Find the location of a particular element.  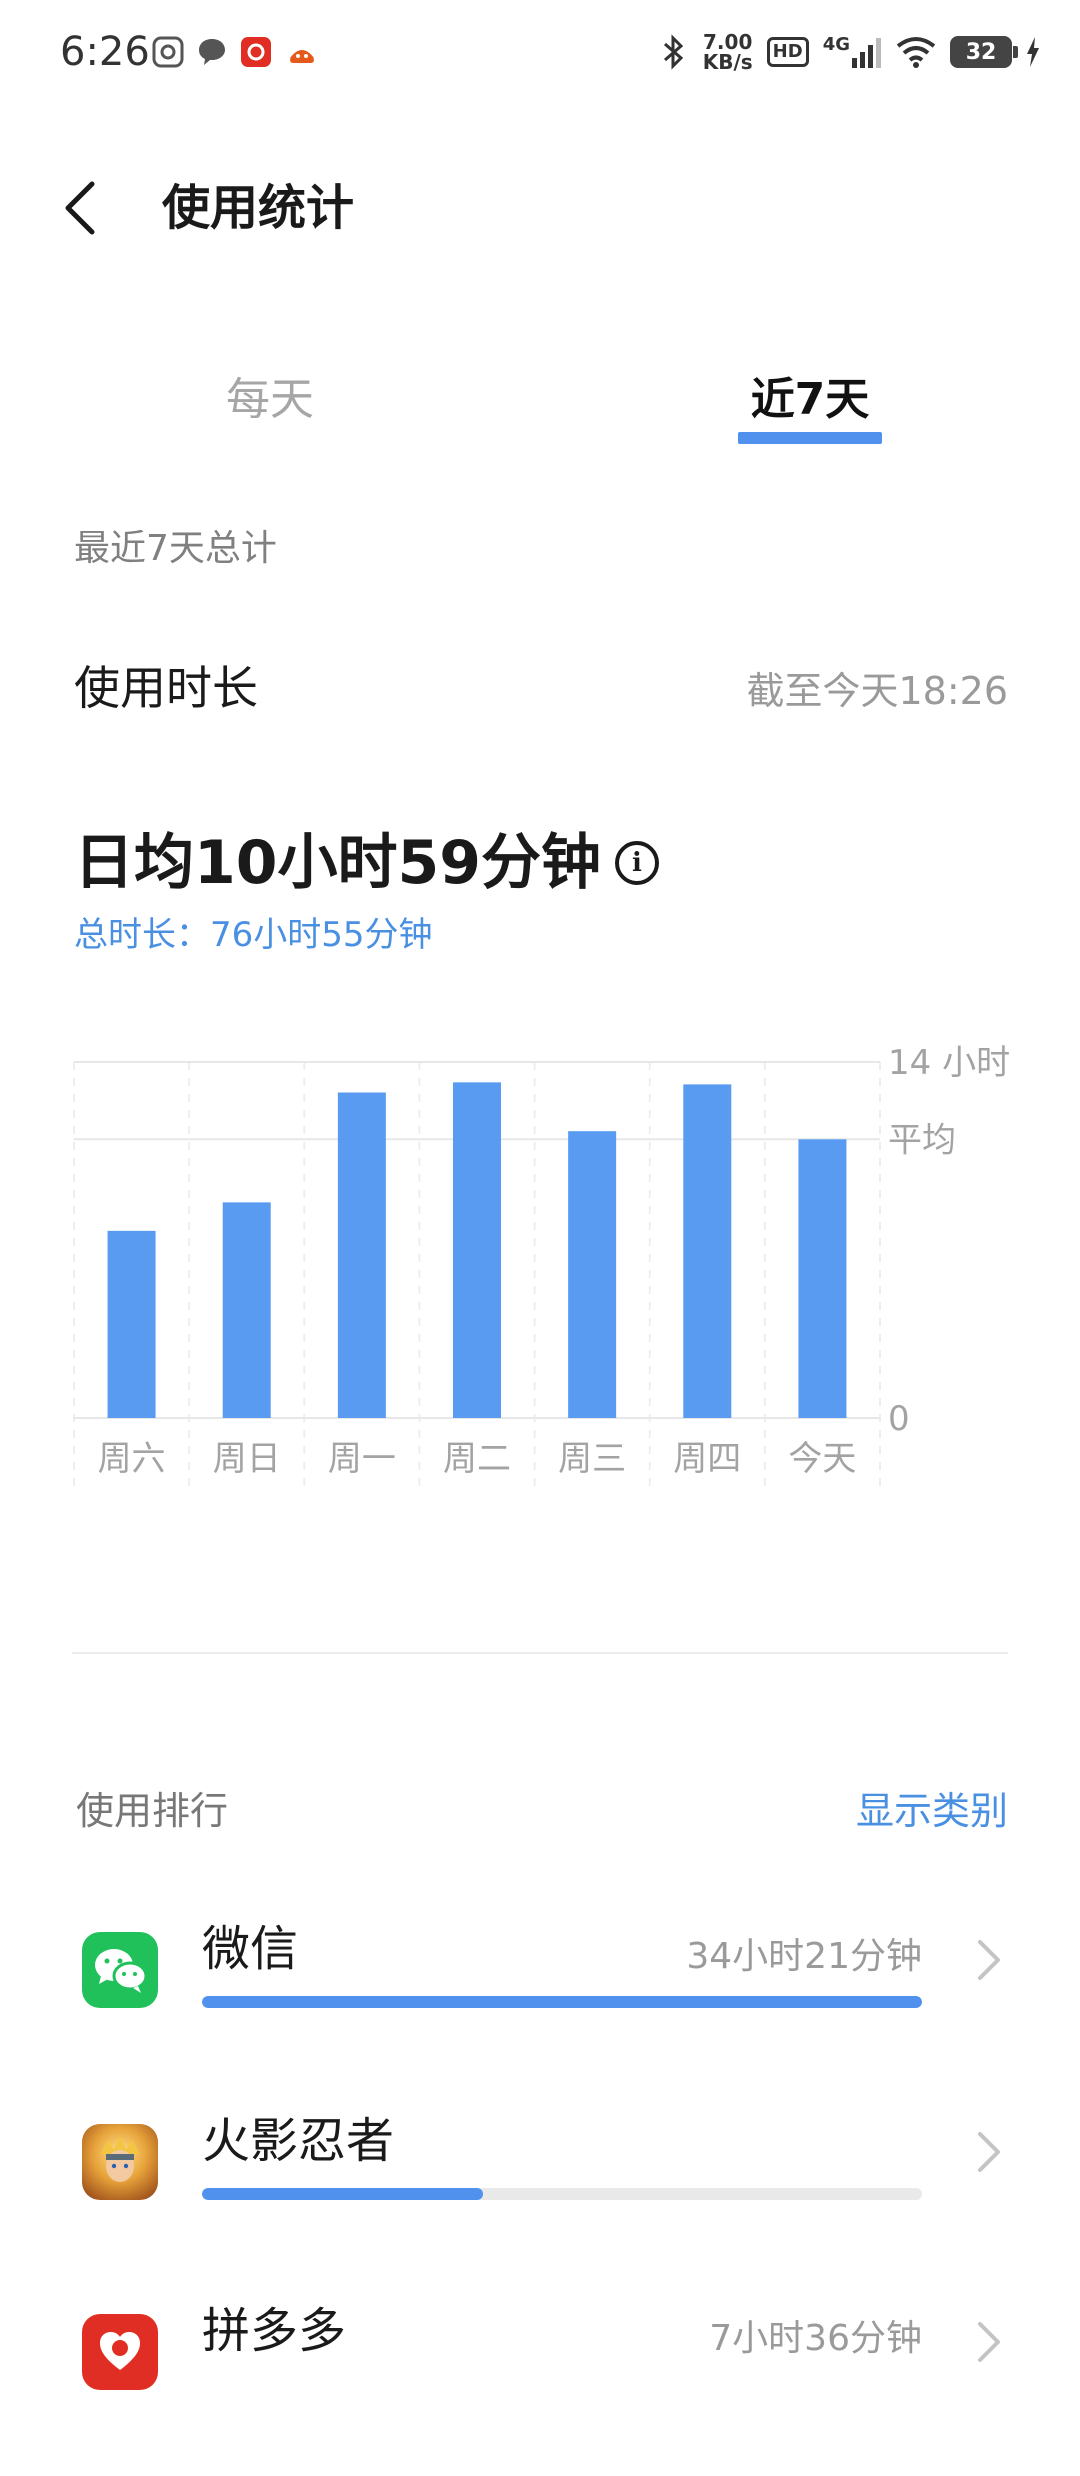

tab-daily: 每天 is located at coordinates (270, 400).